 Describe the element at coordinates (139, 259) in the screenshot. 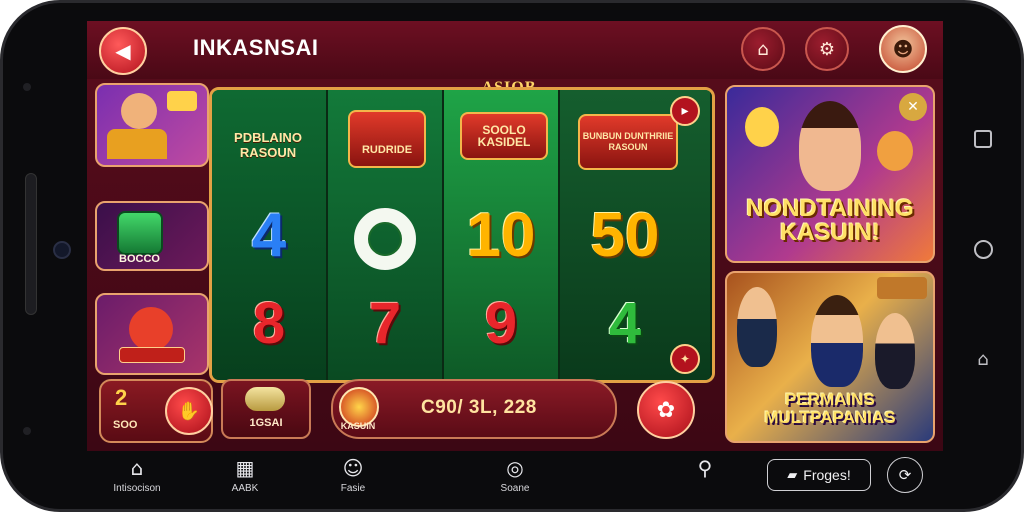

I see `tile-label: BOCCO` at that location.